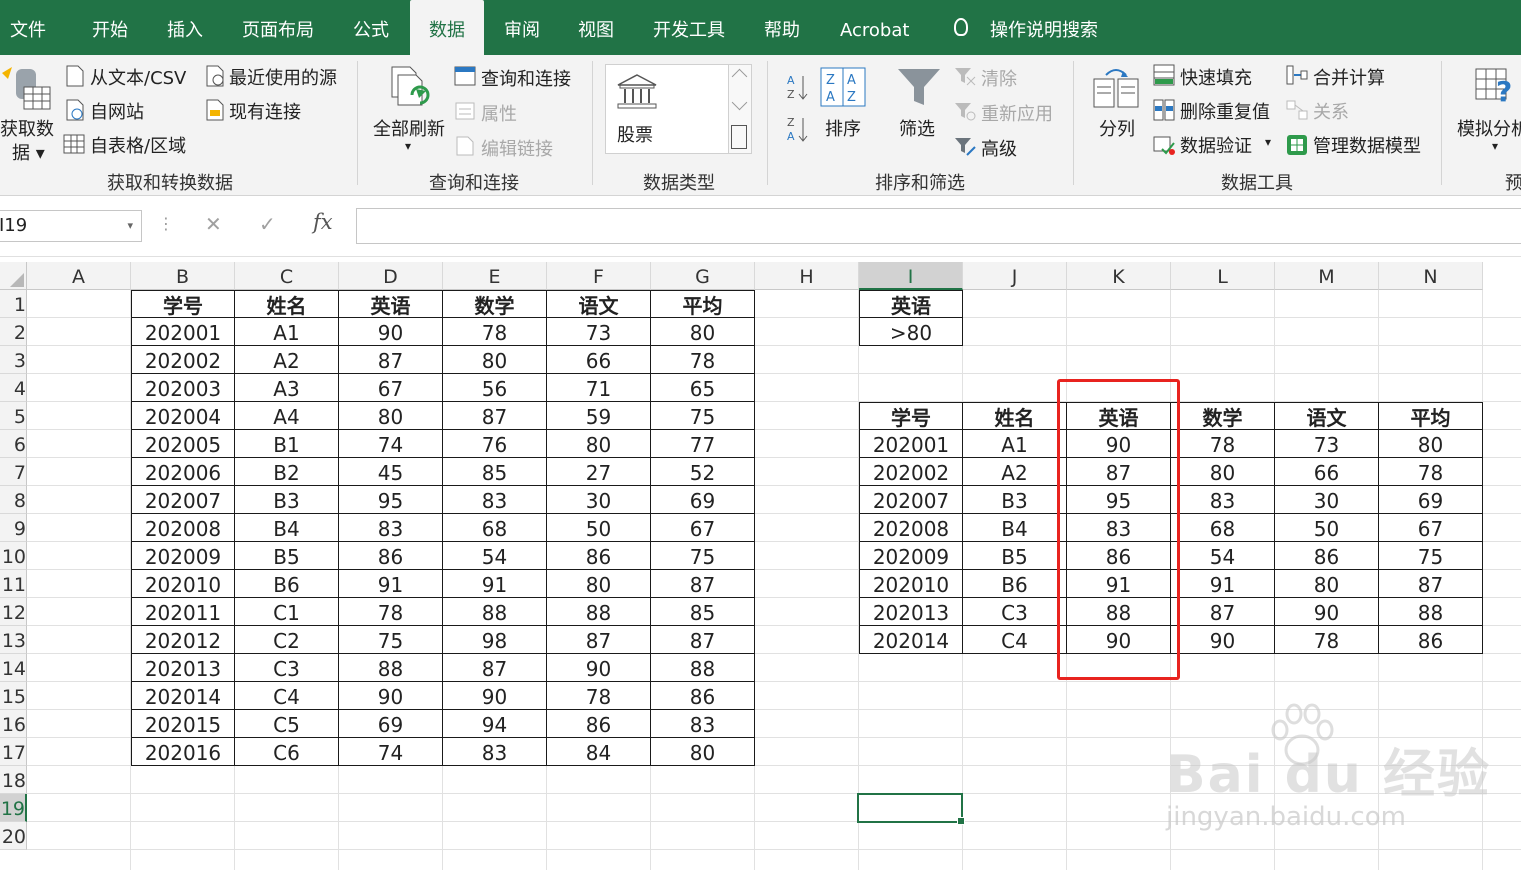 This screenshot has height=870, width=1521. I want to click on column-header-E: E, so click(495, 276).